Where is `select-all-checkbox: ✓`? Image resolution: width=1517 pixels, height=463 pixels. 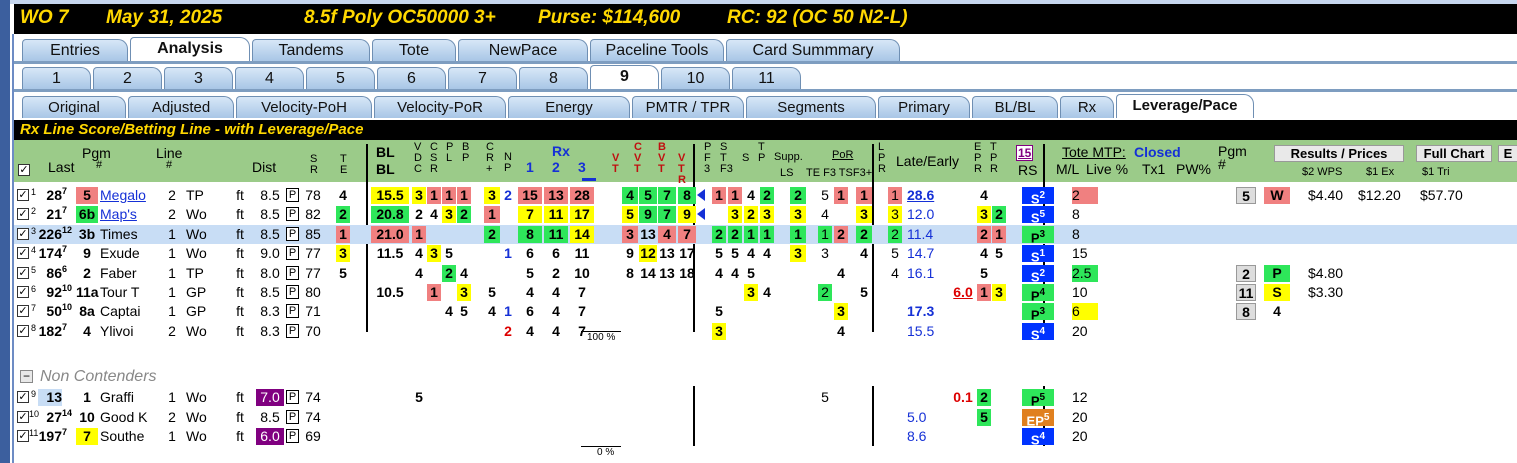 select-all-checkbox: ✓ is located at coordinates (24, 170).